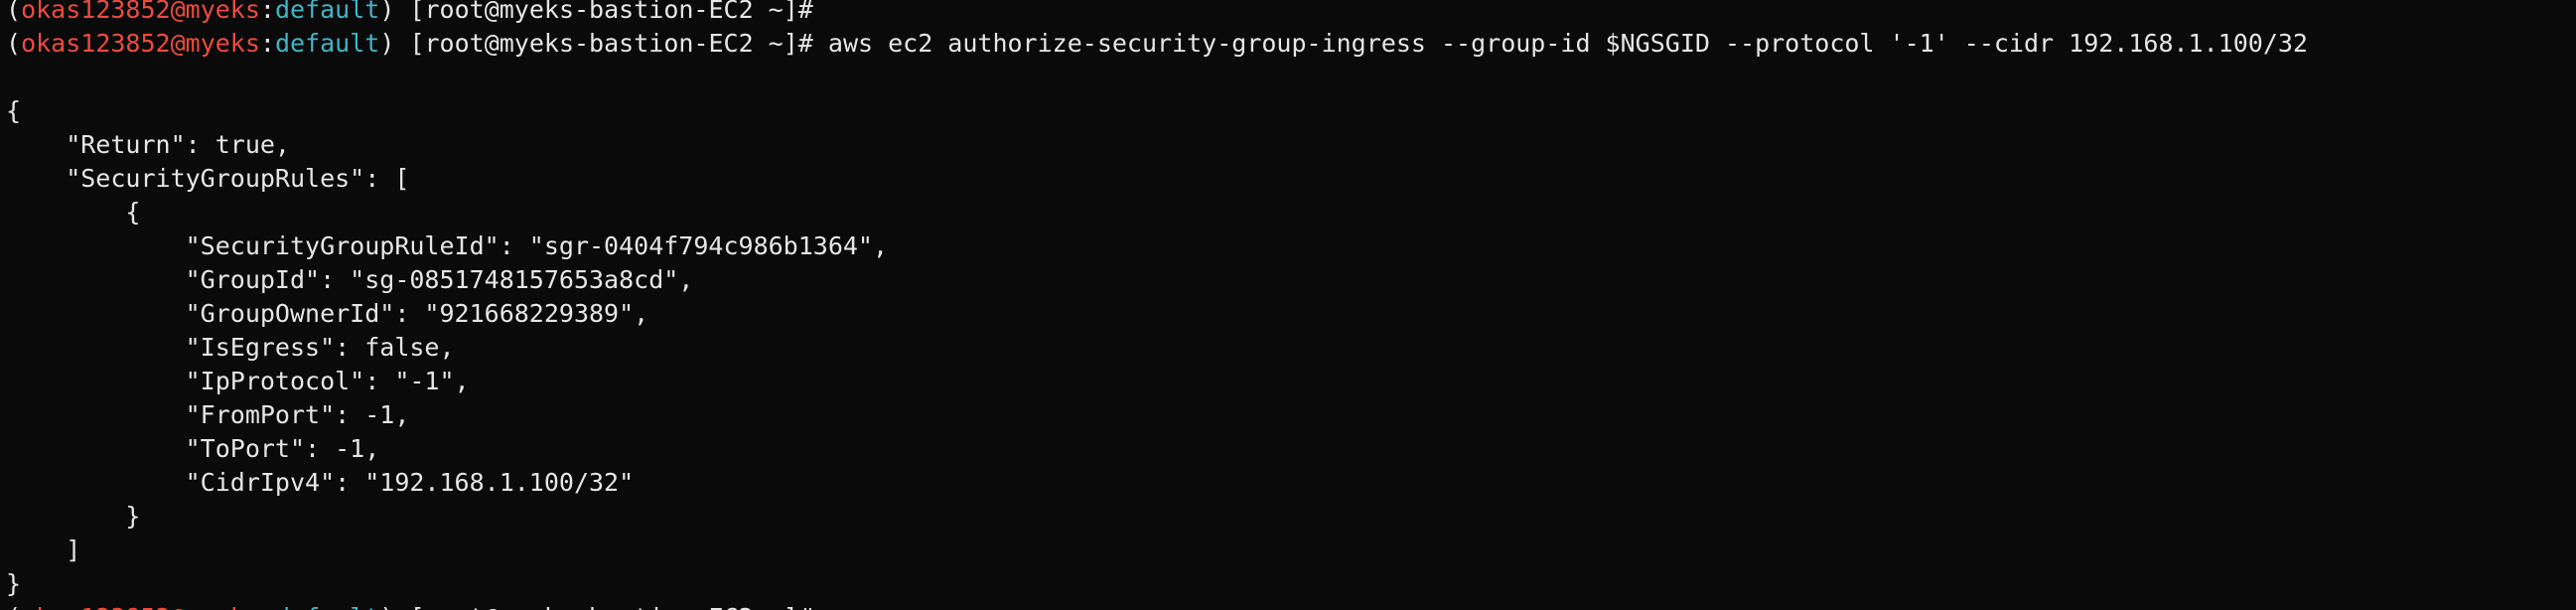 The height and width of the screenshot is (610, 2576). What do you see at coordinates (44, 549) in the screenshot?
I see `output-line: ]` at bounding box center [44, 549].